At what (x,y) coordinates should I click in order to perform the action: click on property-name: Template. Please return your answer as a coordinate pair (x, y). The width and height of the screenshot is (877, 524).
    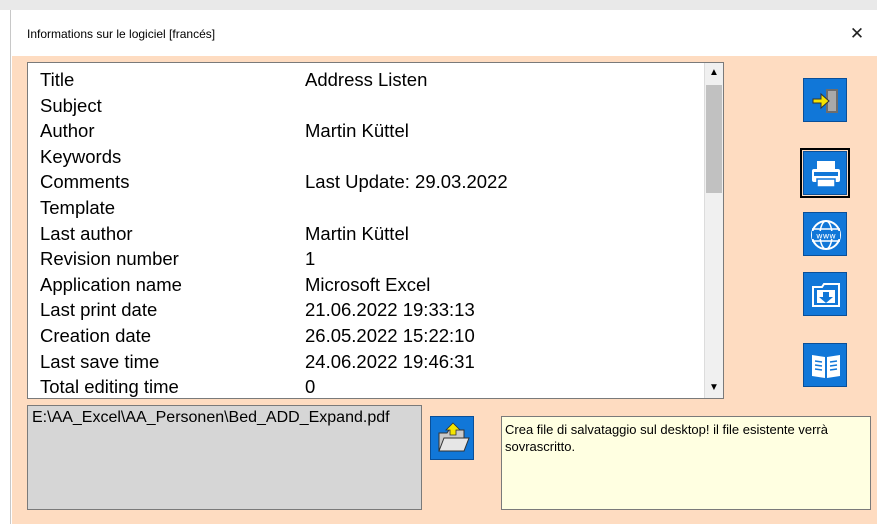
    Looking at the image, I should click on (78, 207).